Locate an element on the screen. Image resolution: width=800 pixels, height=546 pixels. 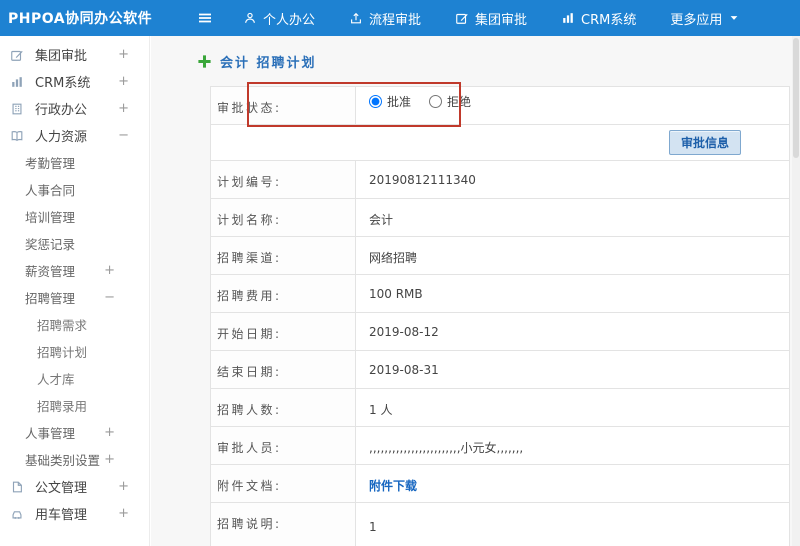
approve-info-button: 审批信息 is located at coordinates (704, 142).